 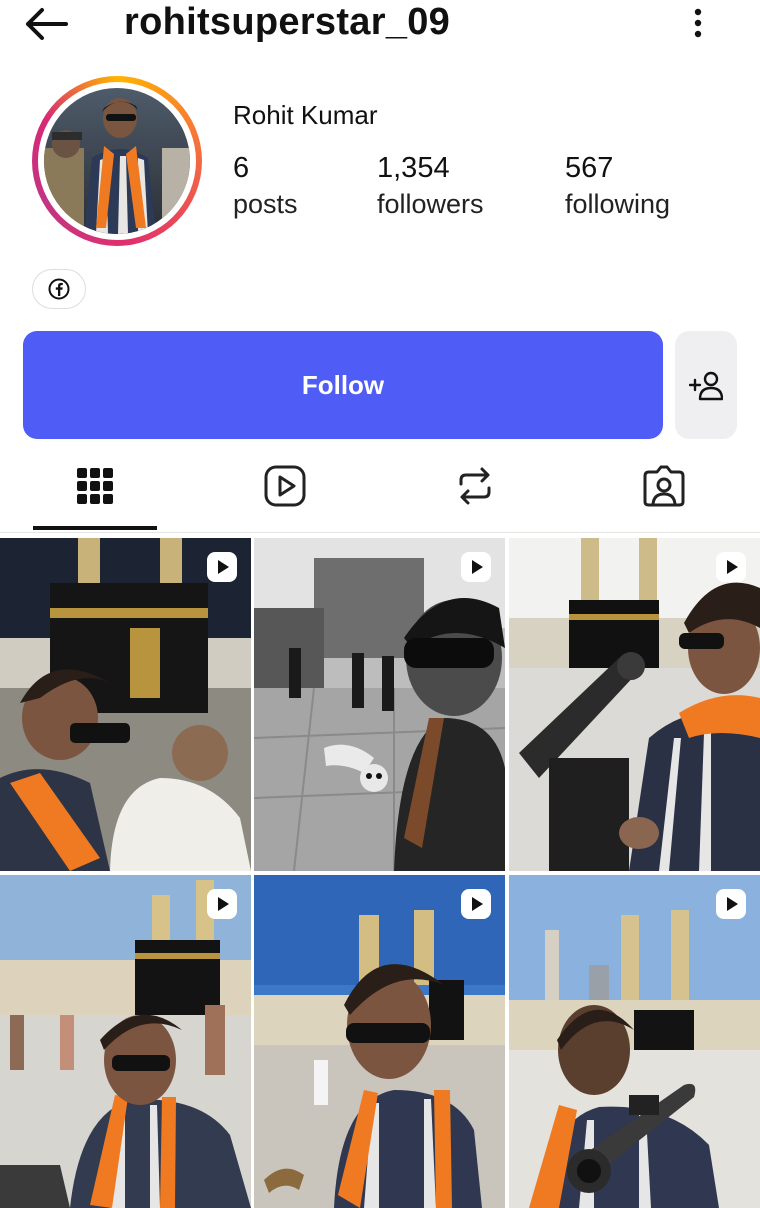 What do you see at coordinates (617, 186) in the screenshot?
I see `following-count: 567 following` at bounding box center [617, 186].